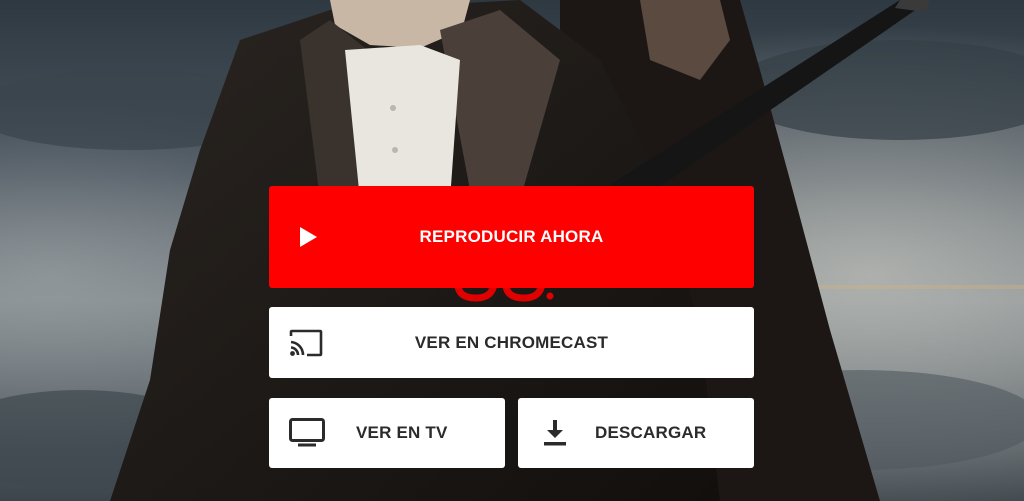 This screenshot has width=1024, height=501. I want to click on chromecast-button: VER EN CHROMECAST, so click(511, 342).